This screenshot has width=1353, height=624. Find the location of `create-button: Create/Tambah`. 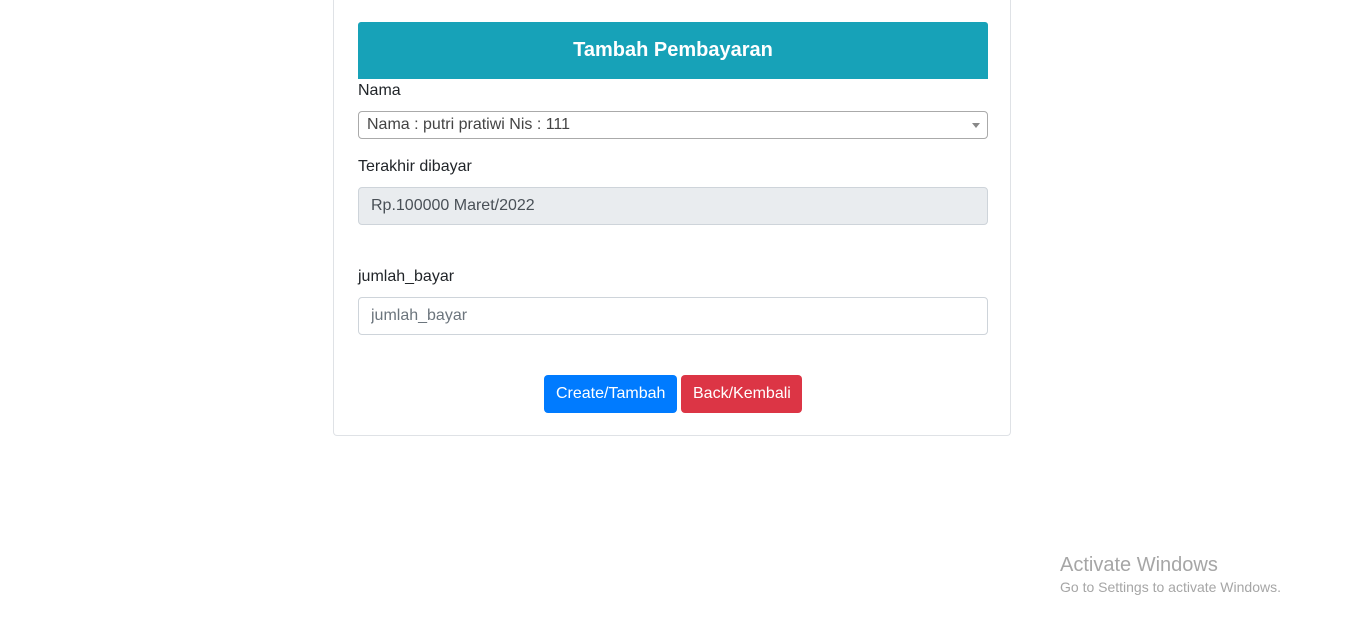

create-button: Create/Tambah is located at coordinates (610, 394).